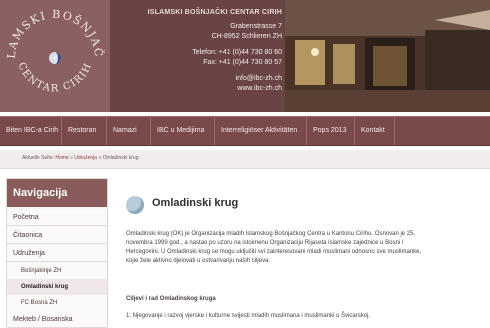  Describe the element at coordinates (171, 299) in the screenshot. I see `section-subtitle: Ciljevi i rad Omladinskog kruga` at that location.